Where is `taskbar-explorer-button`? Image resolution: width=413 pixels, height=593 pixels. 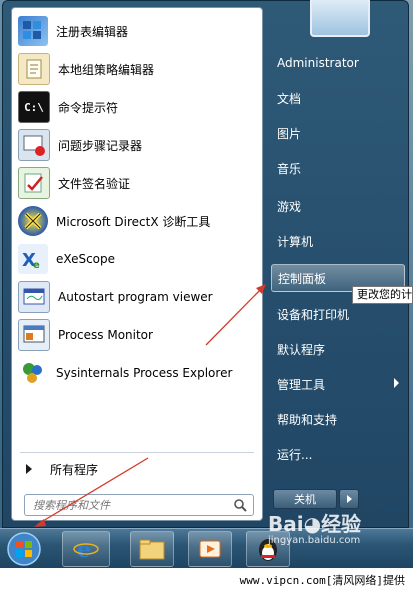
taskbar-explorer-button is located at coordinates (152, 549).